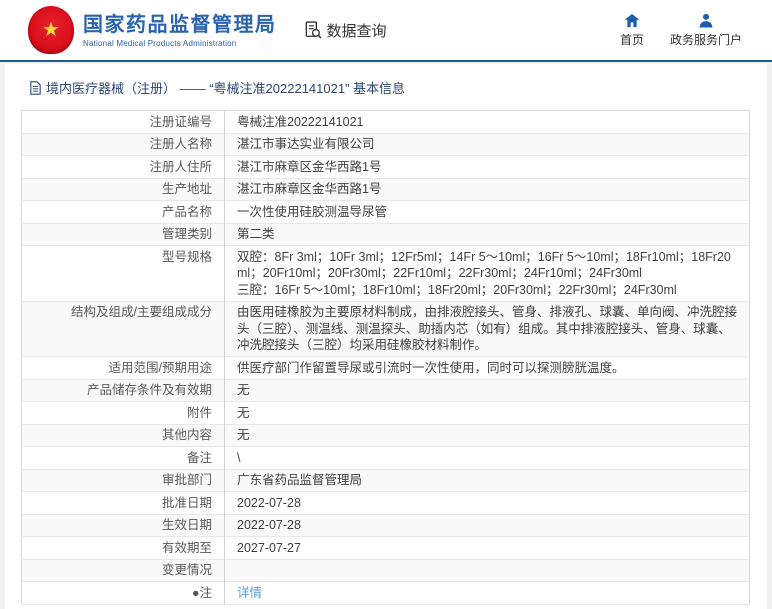 The width and height of the screenshot is (772, 609). I want to click on row-label: 注册人住所, so click(123, 166).